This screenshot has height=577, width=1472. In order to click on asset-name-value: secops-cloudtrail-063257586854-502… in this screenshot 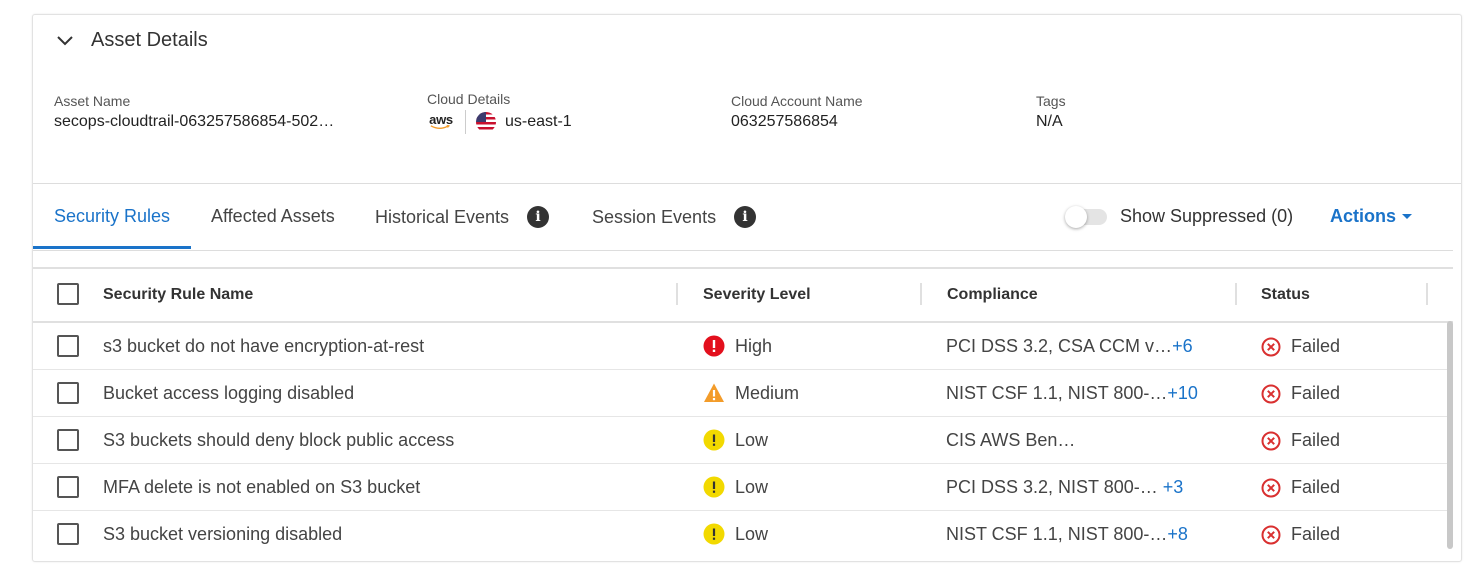, I will do `click(194, 121)`.